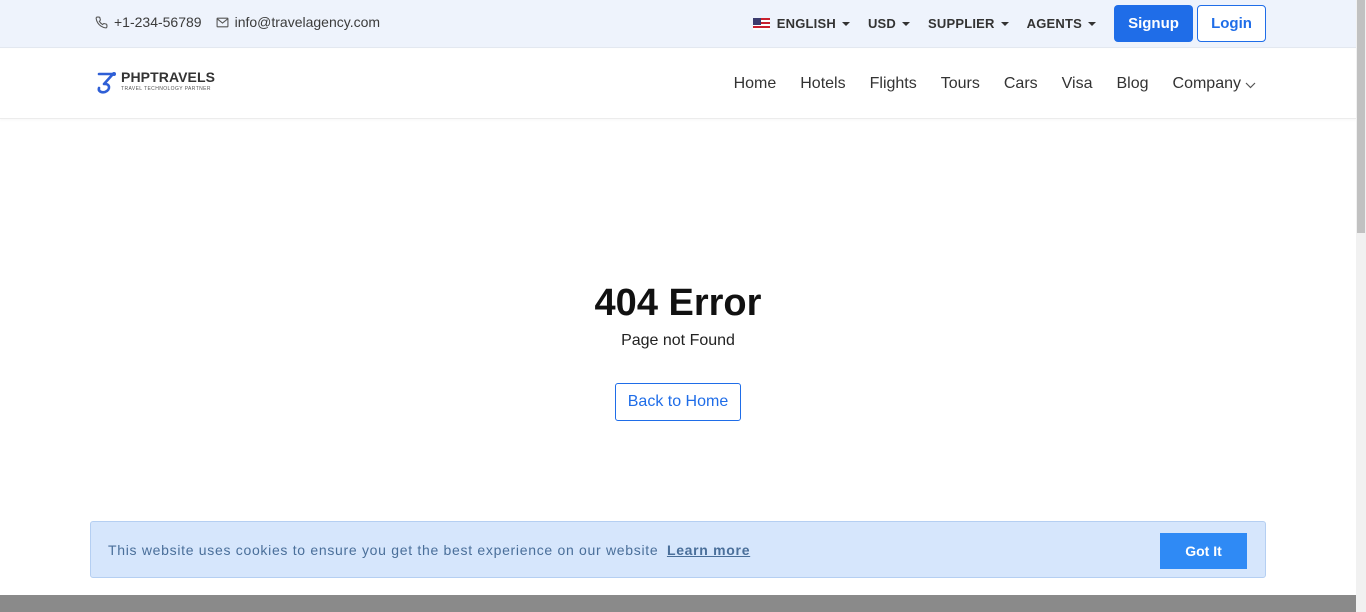 The image size is (1366, 612). What do you see at coordinates (806, 23) in the screenshot?
I see `language-label: ENGLISH` at bounding box center [806, 23].